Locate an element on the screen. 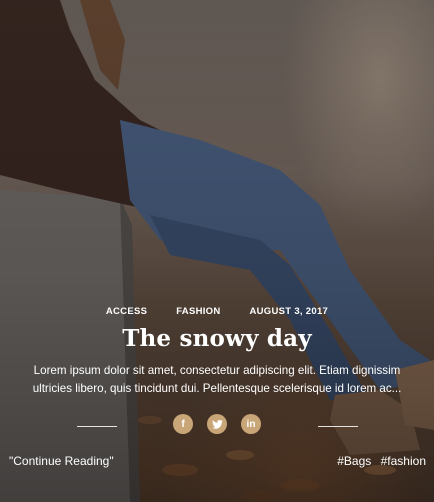 Image resolution: width=434 pixels, height=502 pixels. post-tags: #Bags #fashion is located at coordinates (378, 461).